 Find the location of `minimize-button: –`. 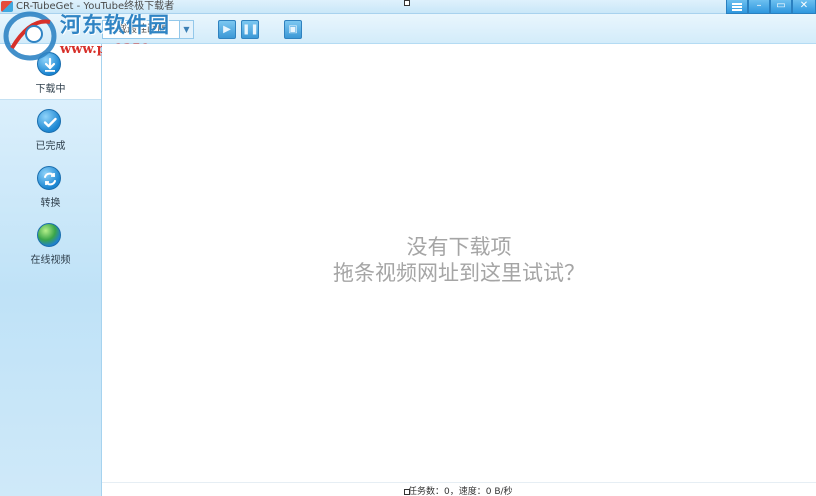

minimize-button: – is located at coordinates (759, 7).